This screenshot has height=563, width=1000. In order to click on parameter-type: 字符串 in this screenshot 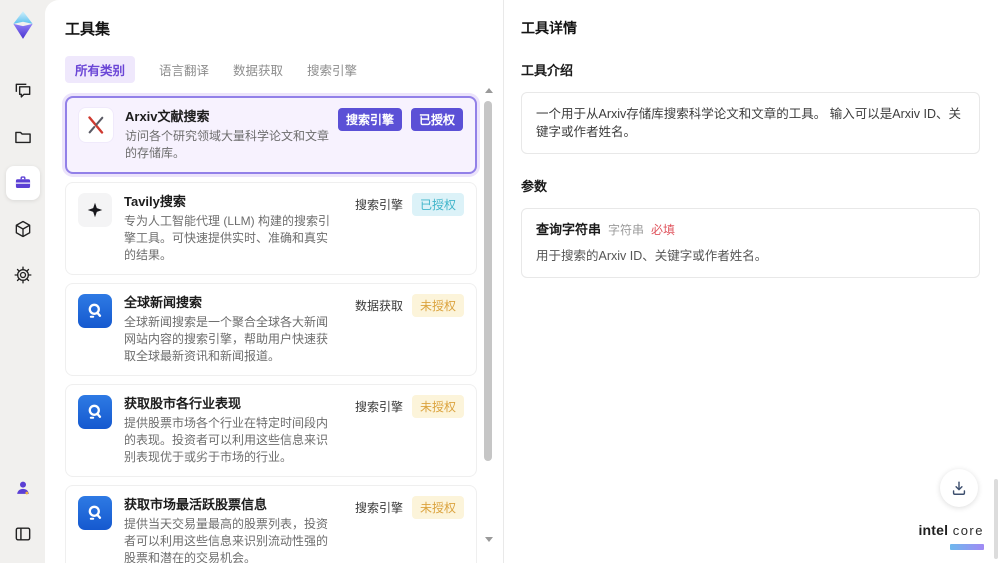, I will do `click(626, 230)`.